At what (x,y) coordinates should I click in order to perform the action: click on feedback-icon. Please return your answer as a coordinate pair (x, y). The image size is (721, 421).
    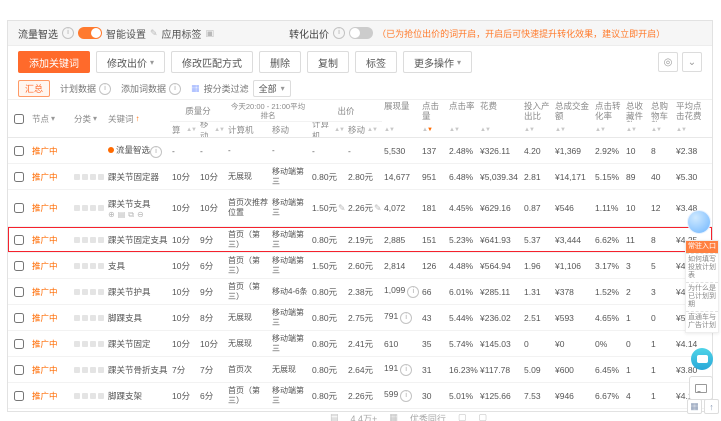
    Looking at the image, I should click on (701, 388).